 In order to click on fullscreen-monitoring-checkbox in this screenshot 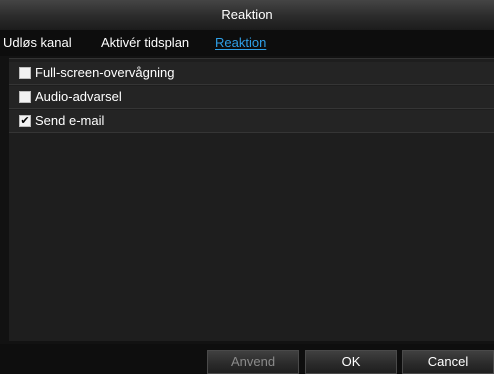, I will do `click(25, 73)`.